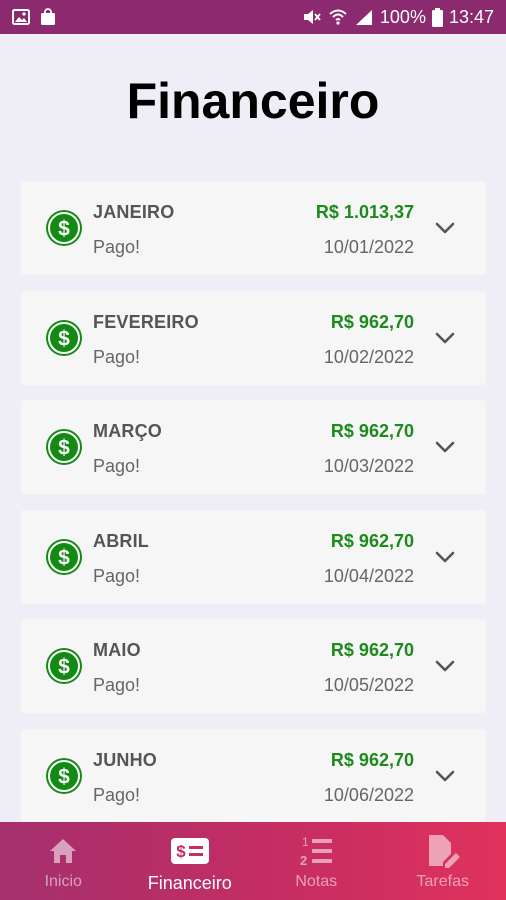 The width and height of the screenshot is (506, 900). What do you see at coordinates (121, 540) in the screenshot?
I see `payment-month: ABRIL` at bounding box center [121, 540].